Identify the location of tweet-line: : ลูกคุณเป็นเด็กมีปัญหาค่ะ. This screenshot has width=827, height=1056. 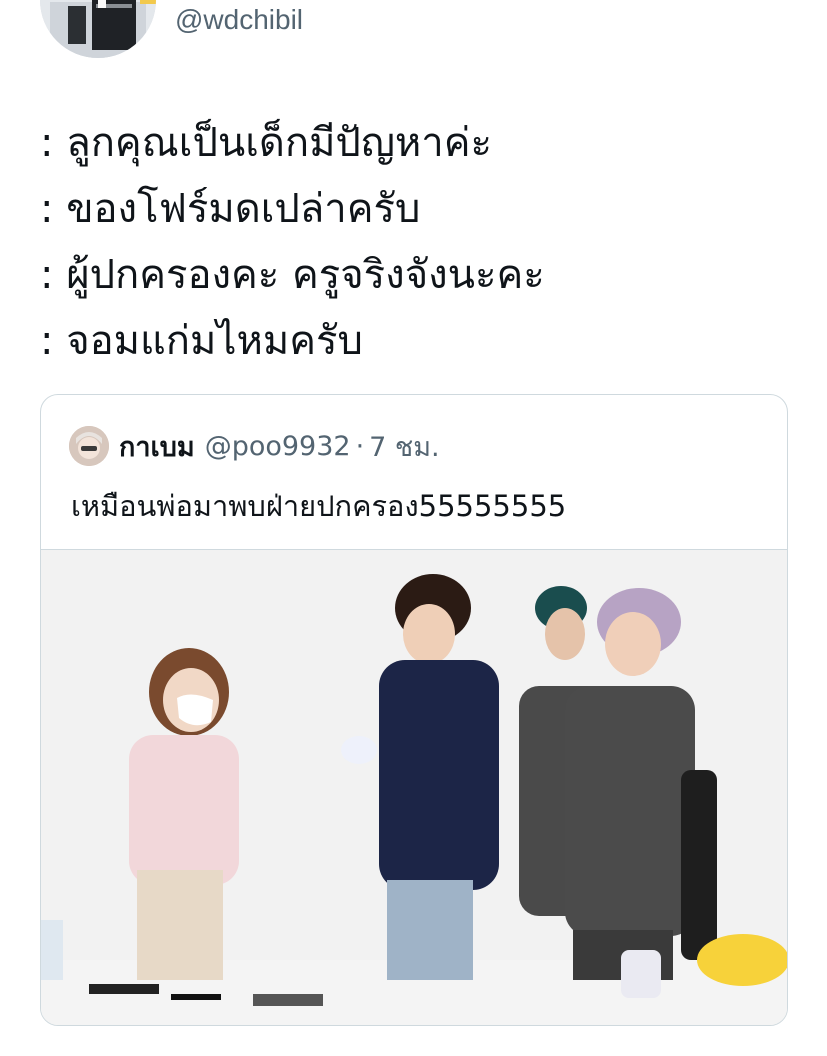
(266, 143).